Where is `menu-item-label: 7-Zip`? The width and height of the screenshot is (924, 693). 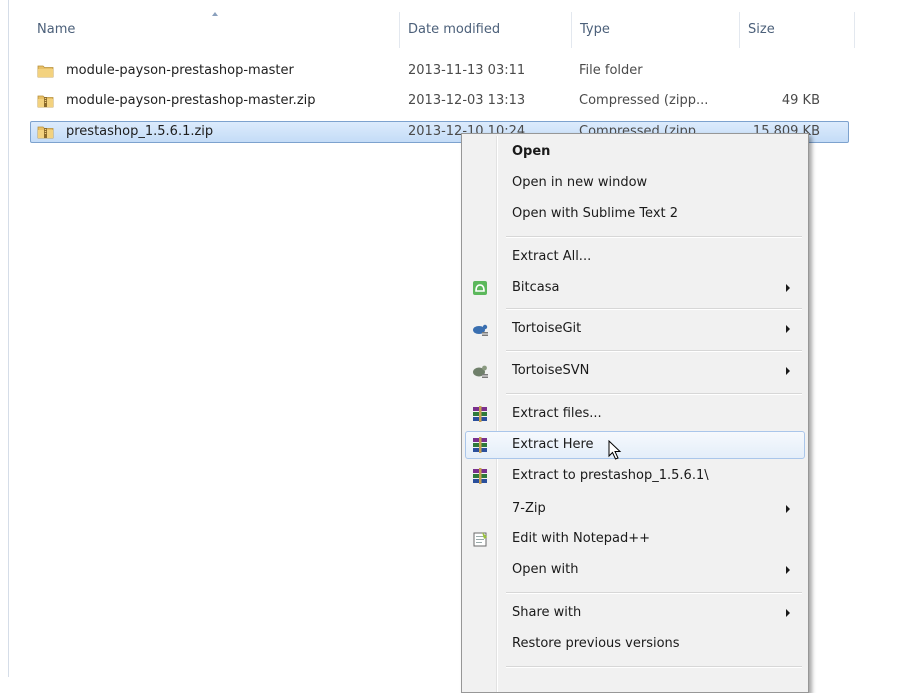
menu-item-label: 7-Zip is located at coordinates (529, 508).